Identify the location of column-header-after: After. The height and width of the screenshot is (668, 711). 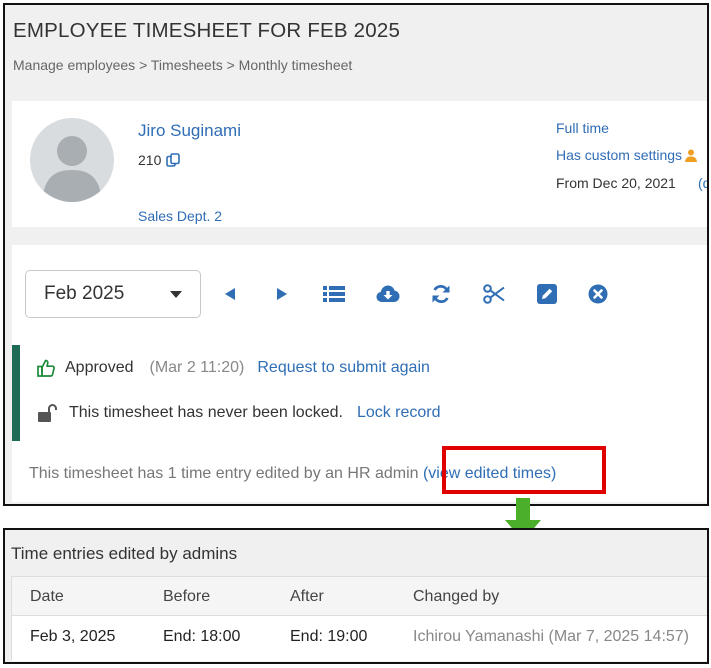
(307, 596).